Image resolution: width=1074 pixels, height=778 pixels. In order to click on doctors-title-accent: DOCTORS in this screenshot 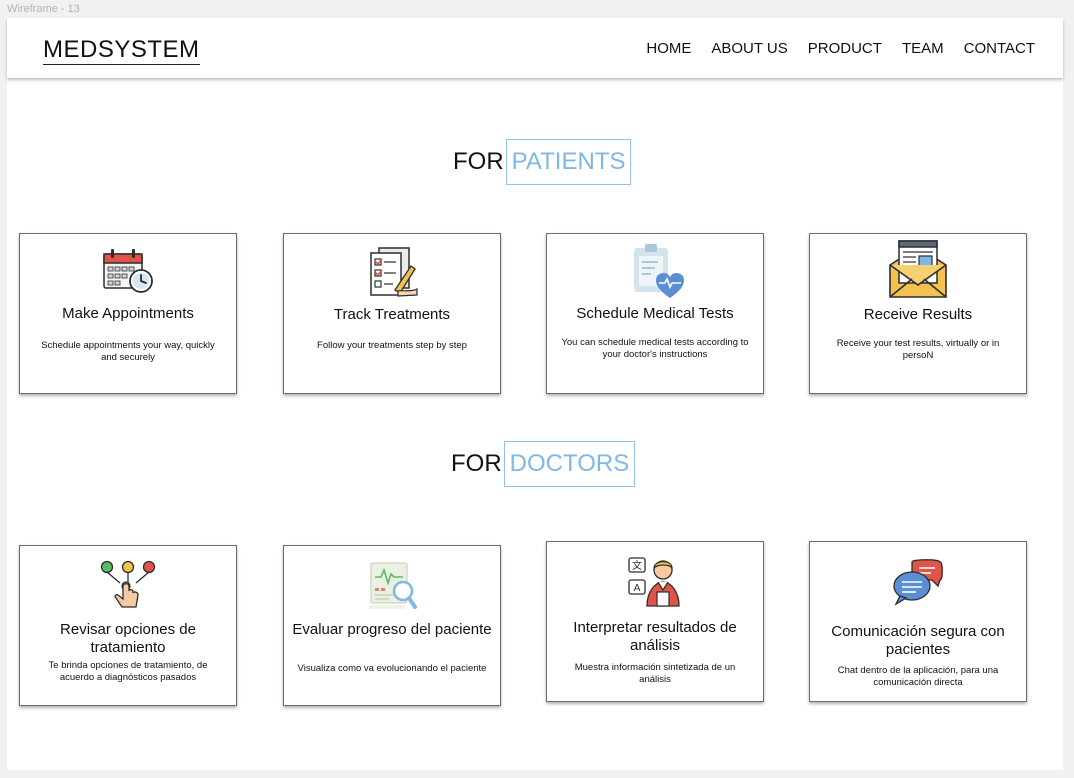, I will do `click(569, 464)`.